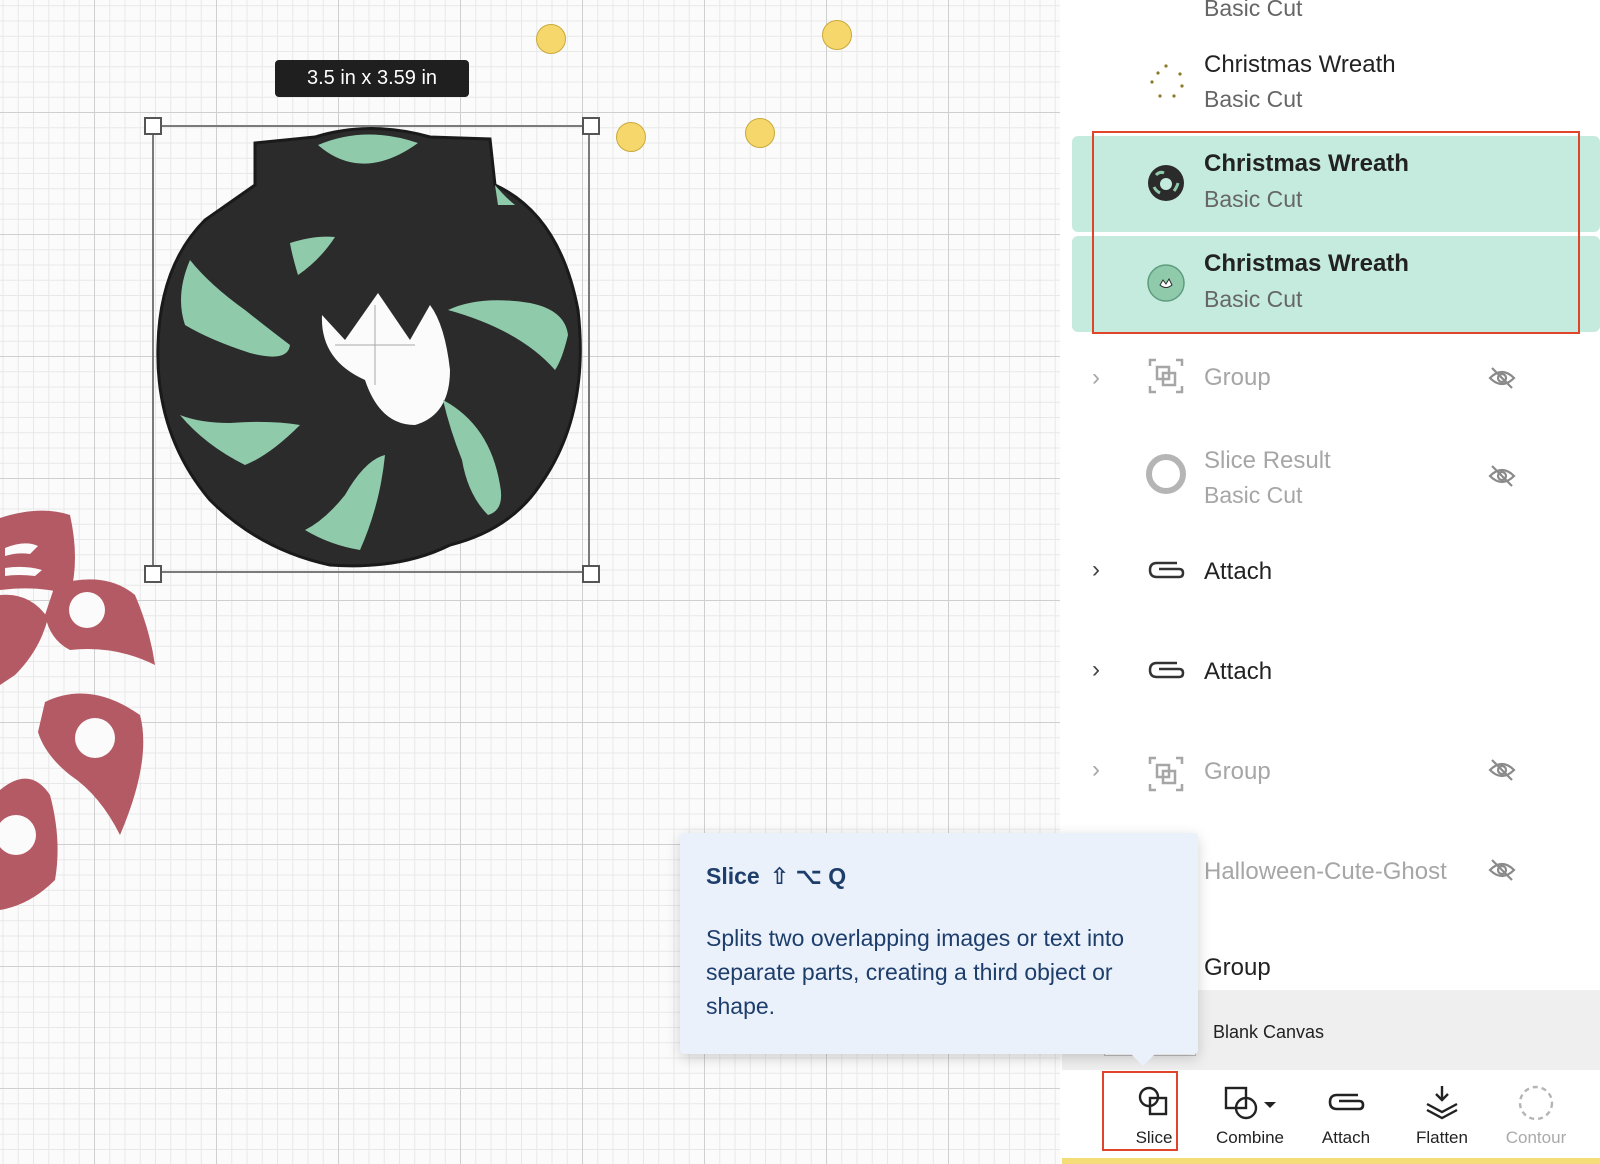 The height and width of the screenshot is (1164, 1600). I want to click on flatten-icon, so click(1442, 1104).